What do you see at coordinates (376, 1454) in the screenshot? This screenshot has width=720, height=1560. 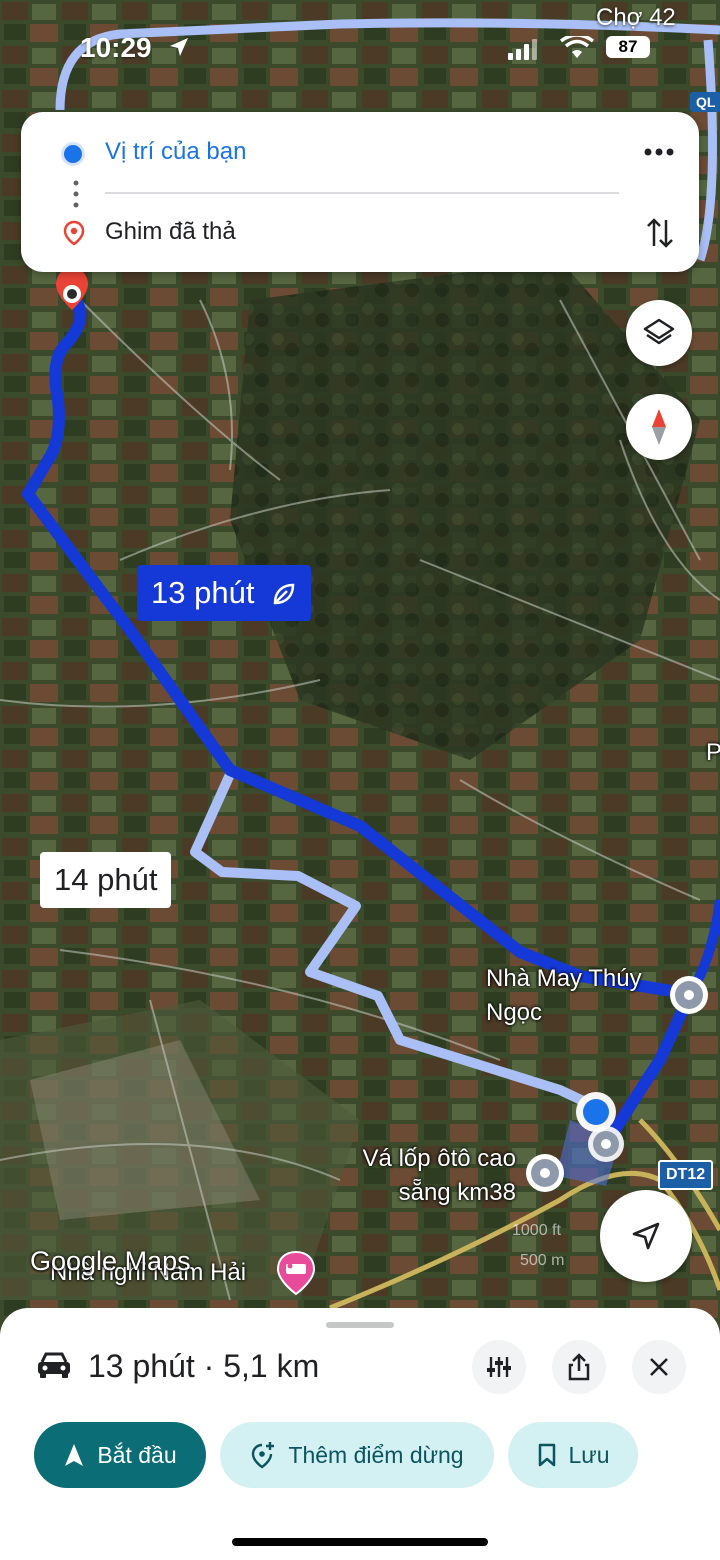 I see `add-stop-label: Thêm điểm dừng` at bounding box center [376, 1454].